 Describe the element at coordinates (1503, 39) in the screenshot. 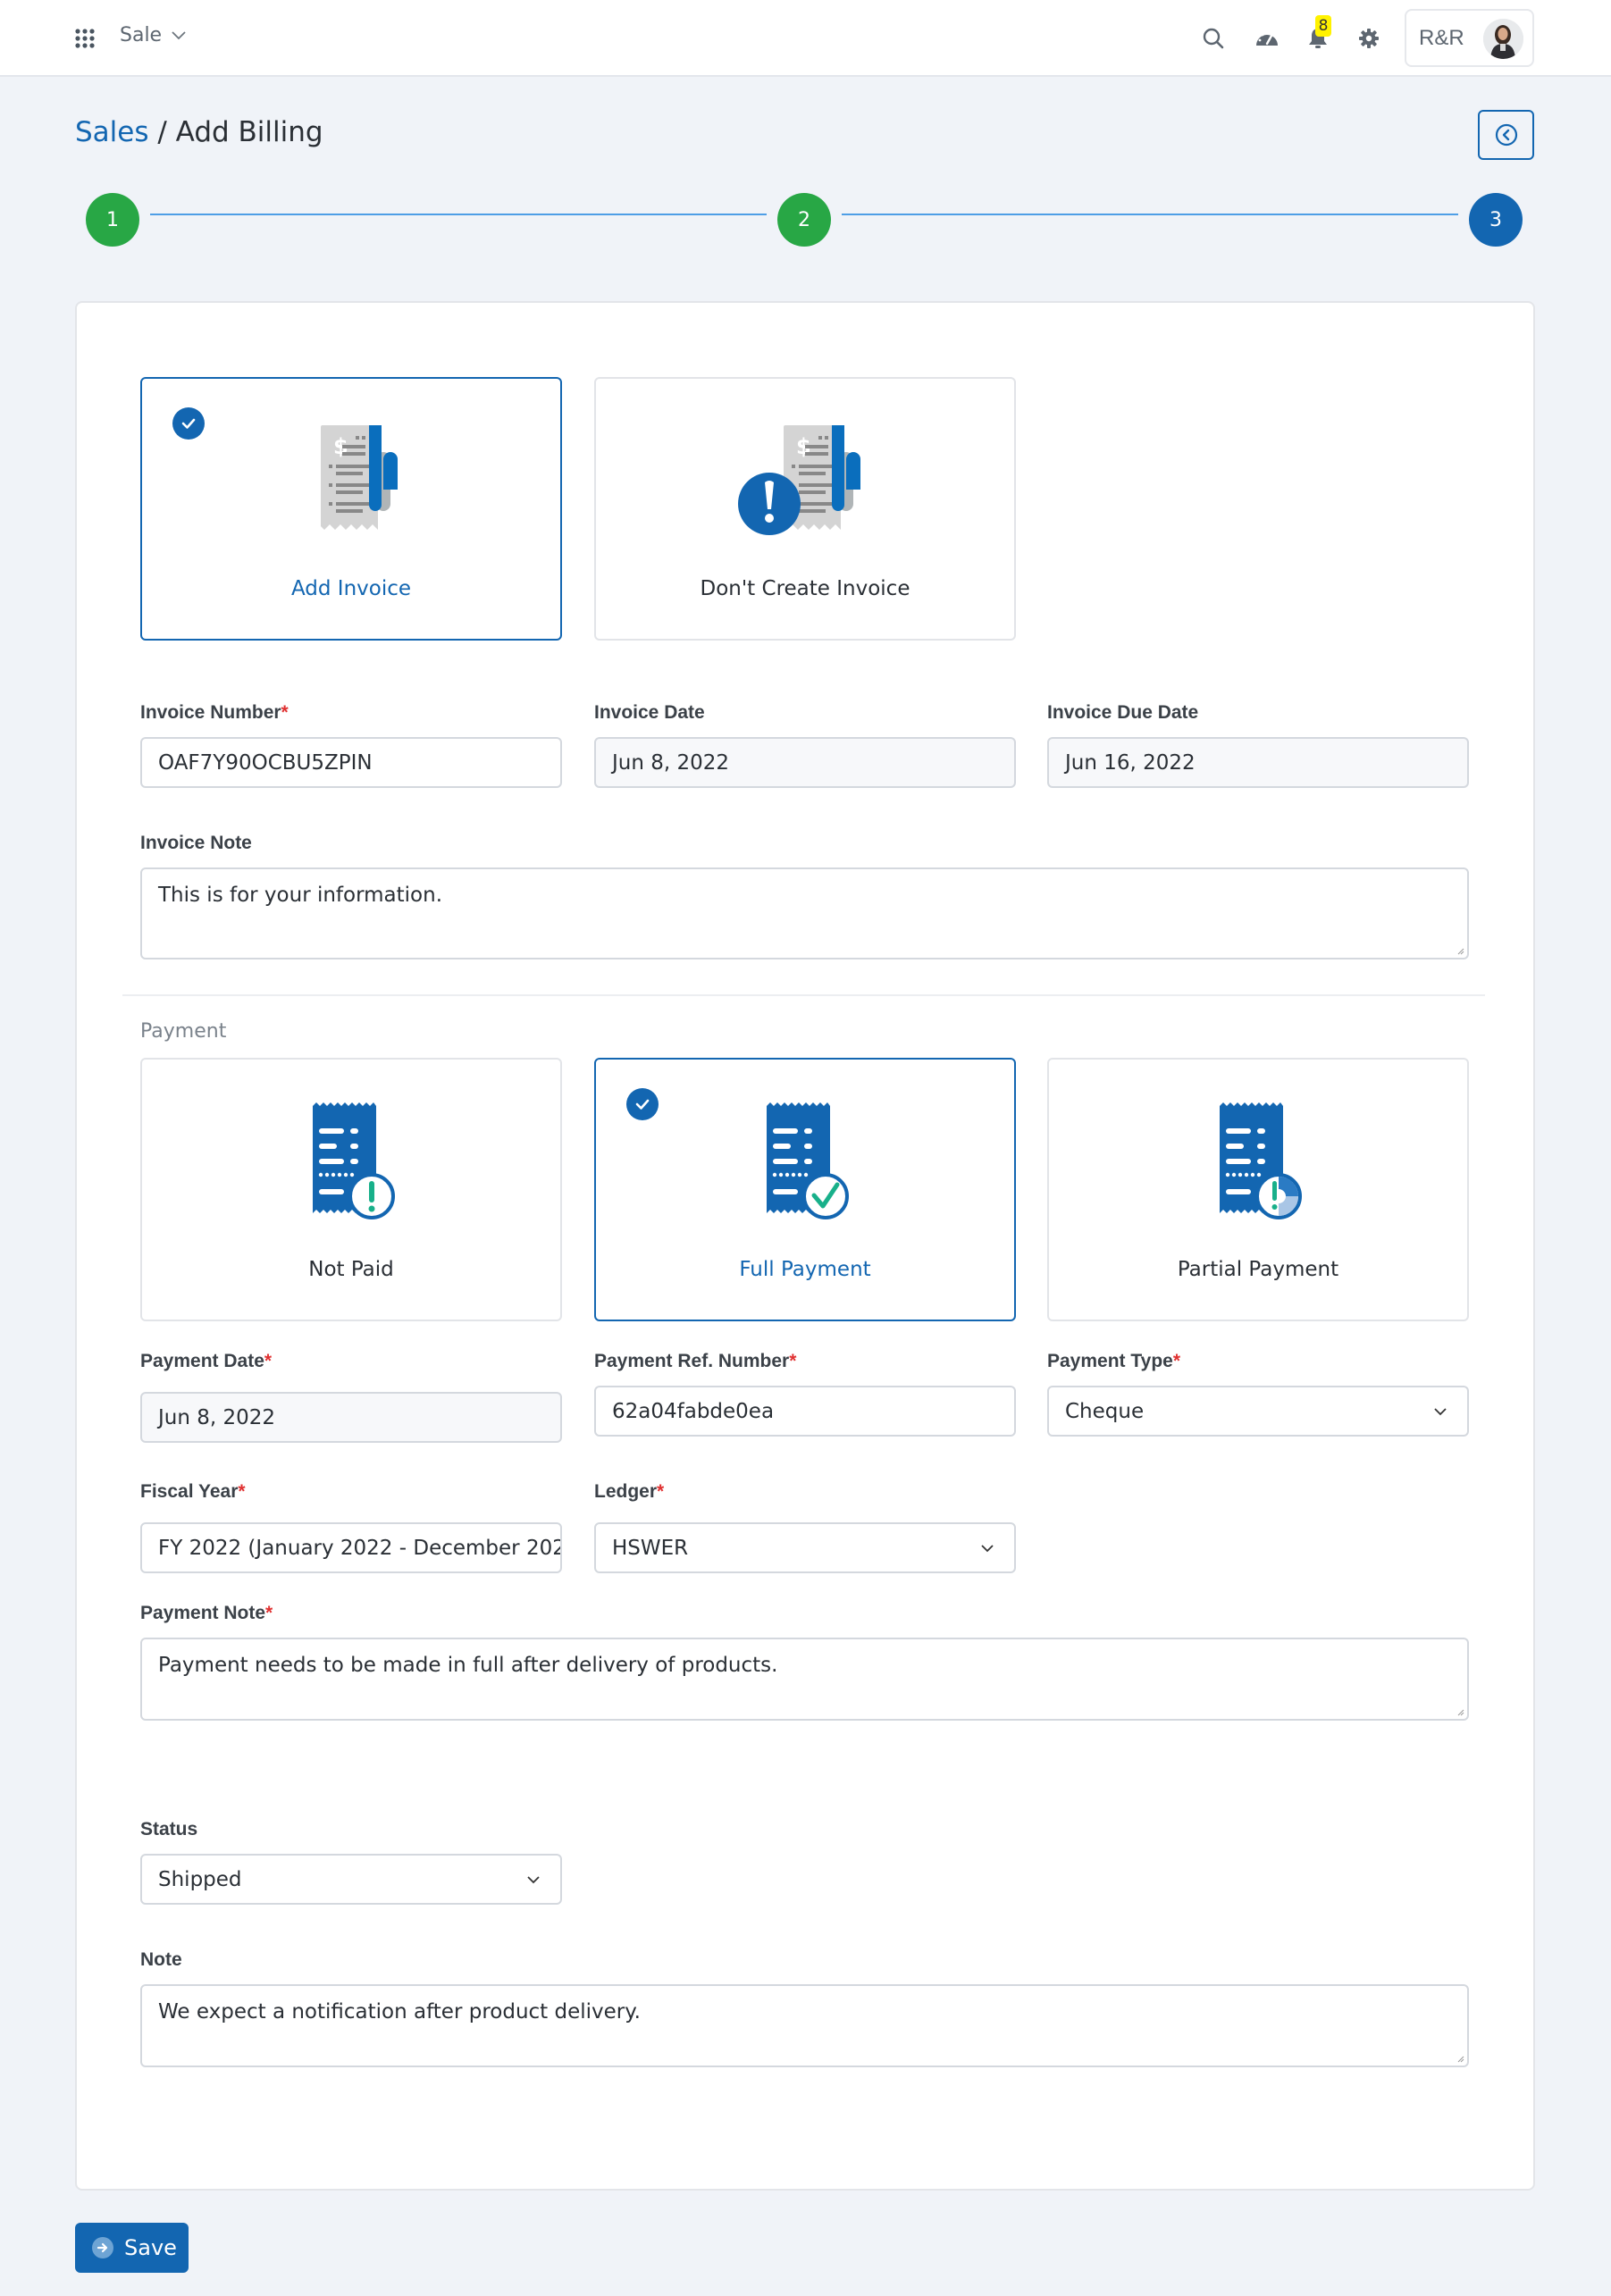

I see `avatar` at that location.